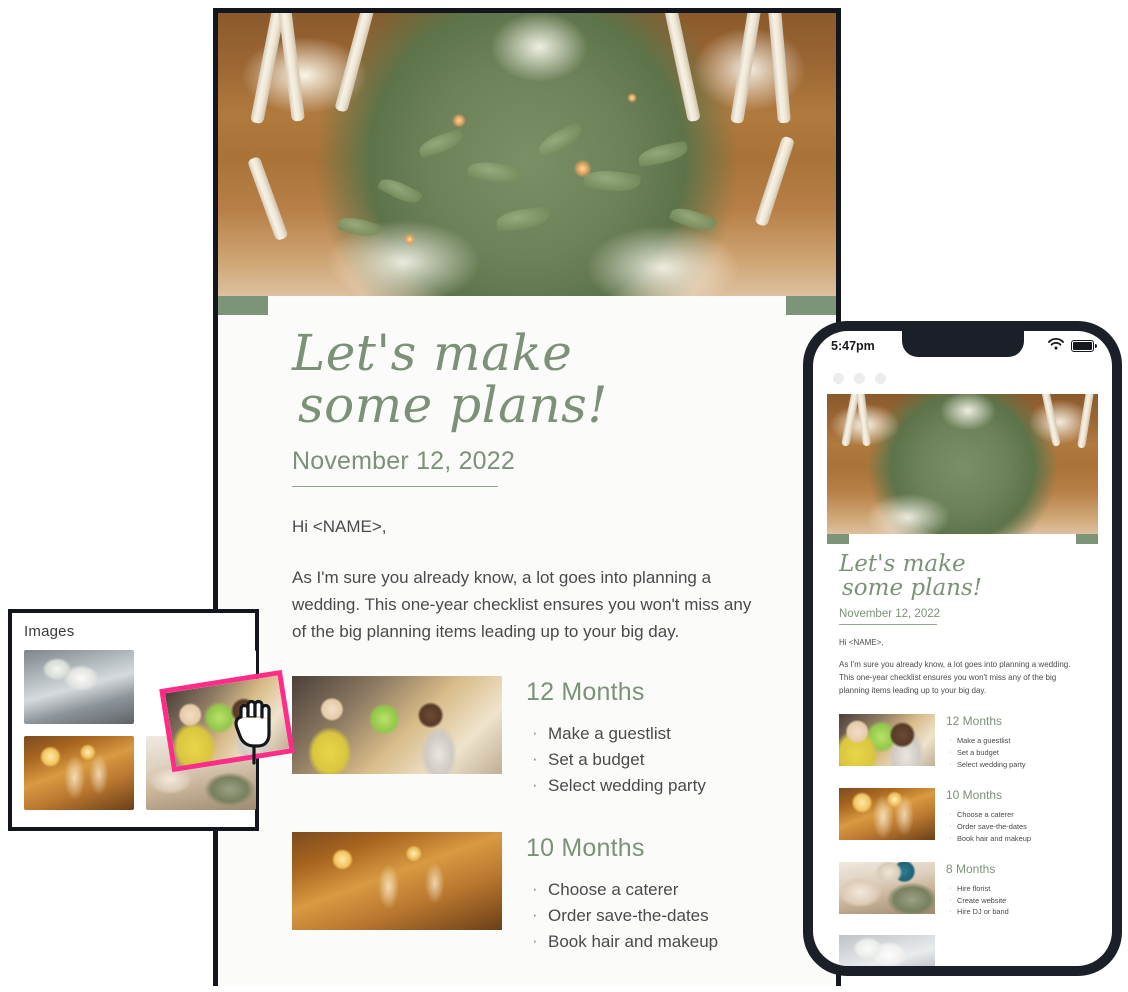  I want to click on accent-block-right, so click(811, 305).